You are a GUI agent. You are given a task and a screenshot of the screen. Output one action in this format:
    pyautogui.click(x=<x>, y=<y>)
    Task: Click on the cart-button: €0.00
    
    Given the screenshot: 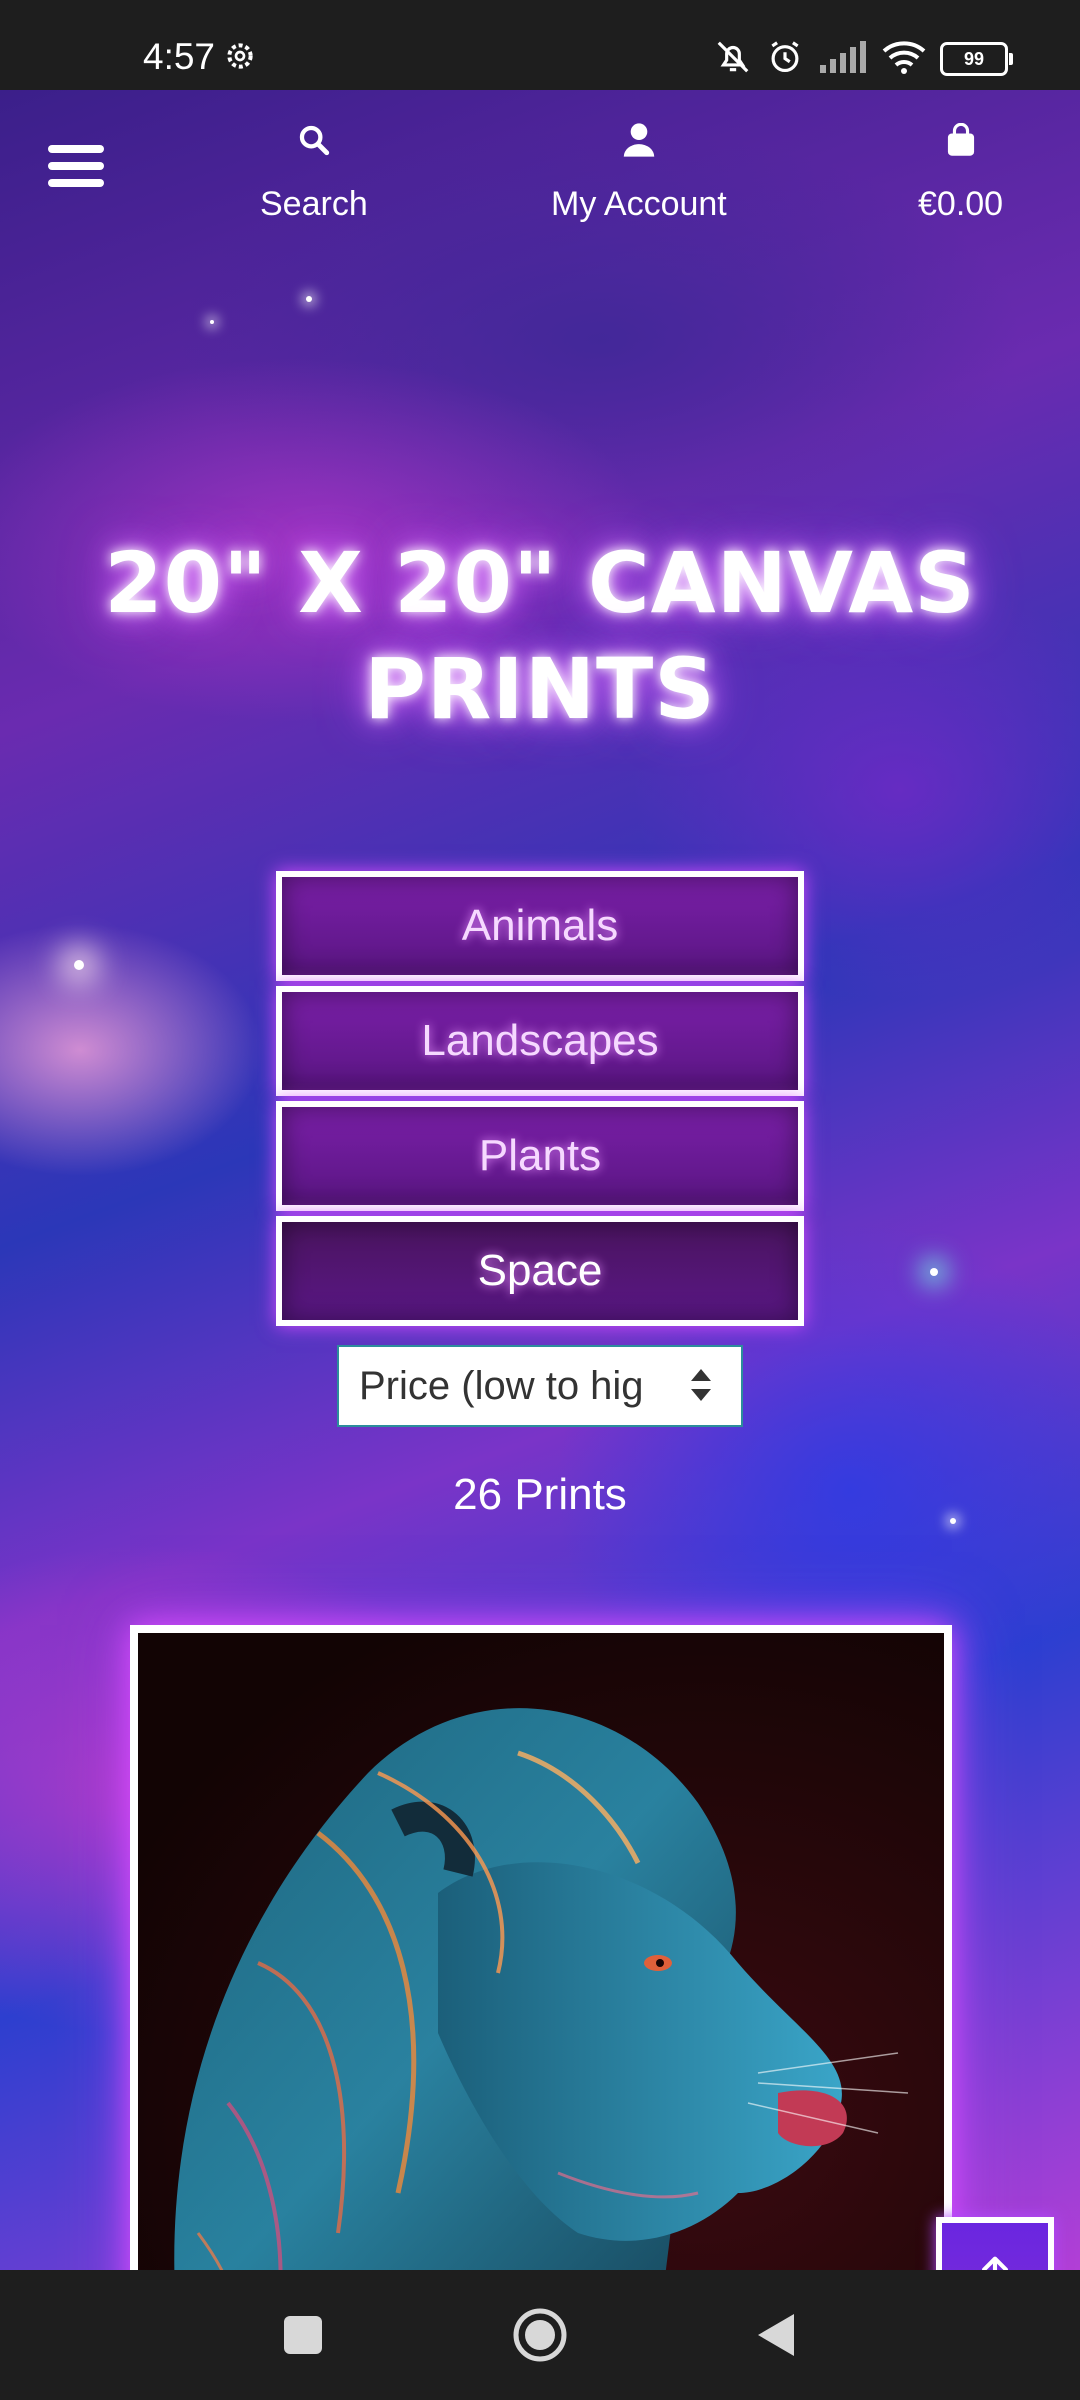 What is the action you would take?
    pyautogui.click(x=960, y=169)
    